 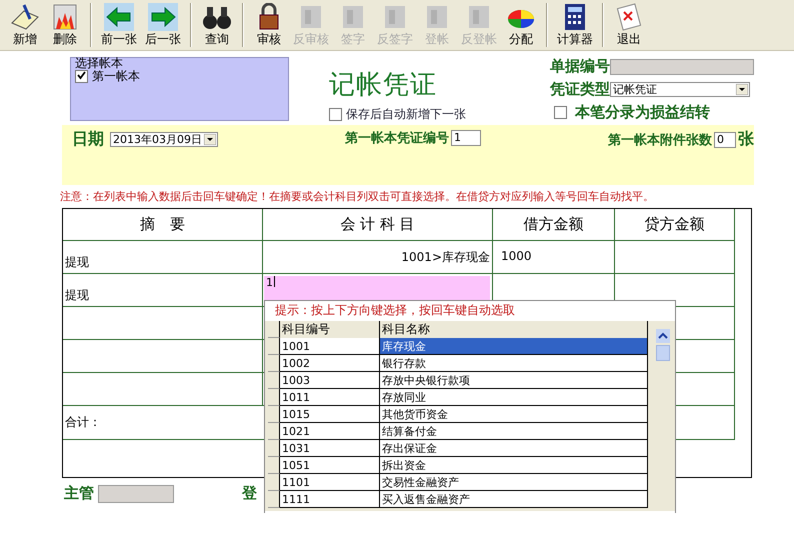 What do you see at coordinates (378, 225) in the screenshot?
I see `column-header: 会 计 科 目` at bounding box center [378, 225].